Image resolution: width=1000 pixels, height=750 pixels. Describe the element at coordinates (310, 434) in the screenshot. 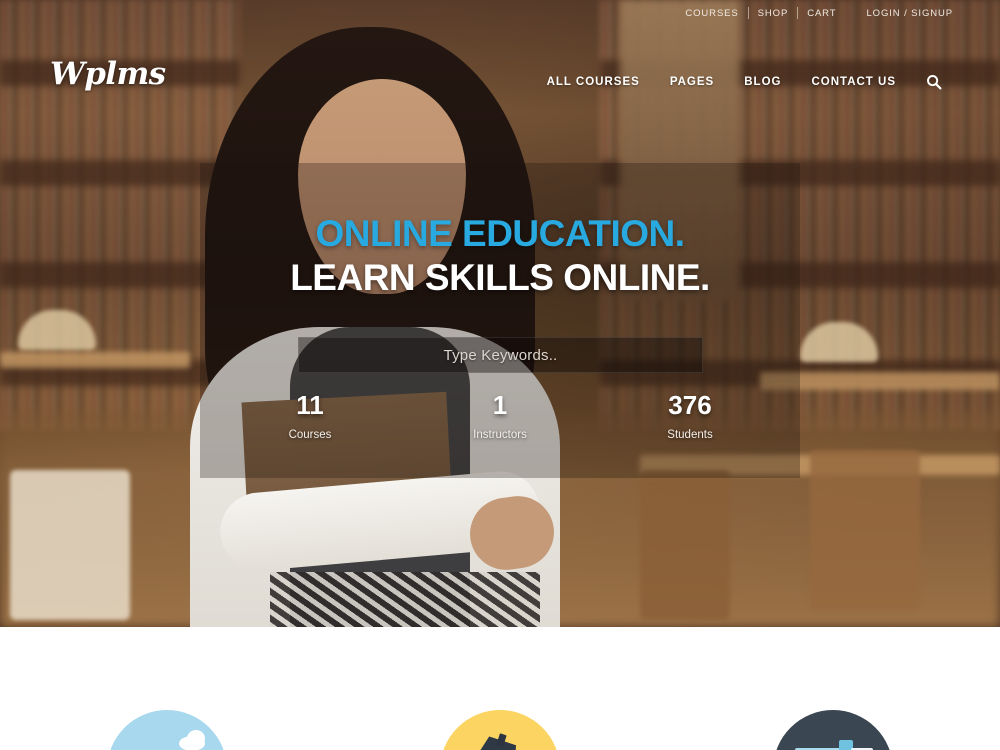

I see `stat-courses-label: Courses` at that location.